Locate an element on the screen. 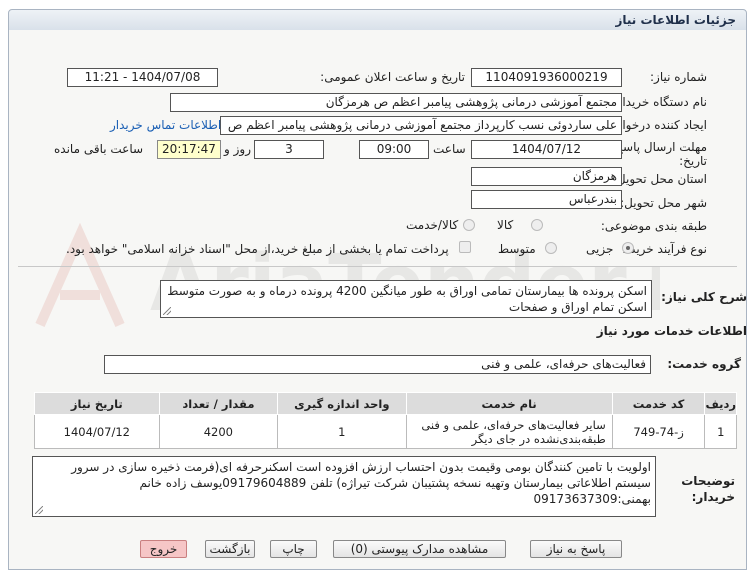 The height and width of the screenshot is (574, 755). category-label: طبقه بندی موضوعی: is located at coordinates (653, 226).